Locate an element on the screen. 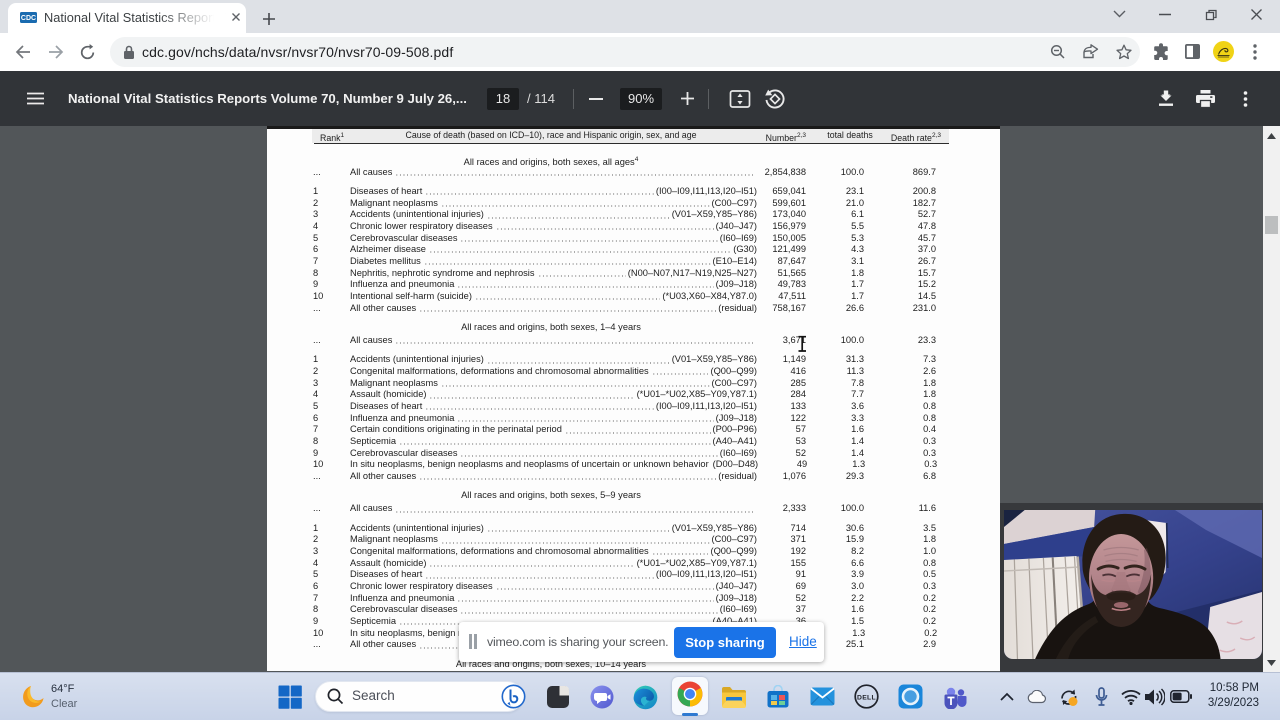 The image size is (1280, 720). svg-text: DELL is located at coordinates (866, 697).